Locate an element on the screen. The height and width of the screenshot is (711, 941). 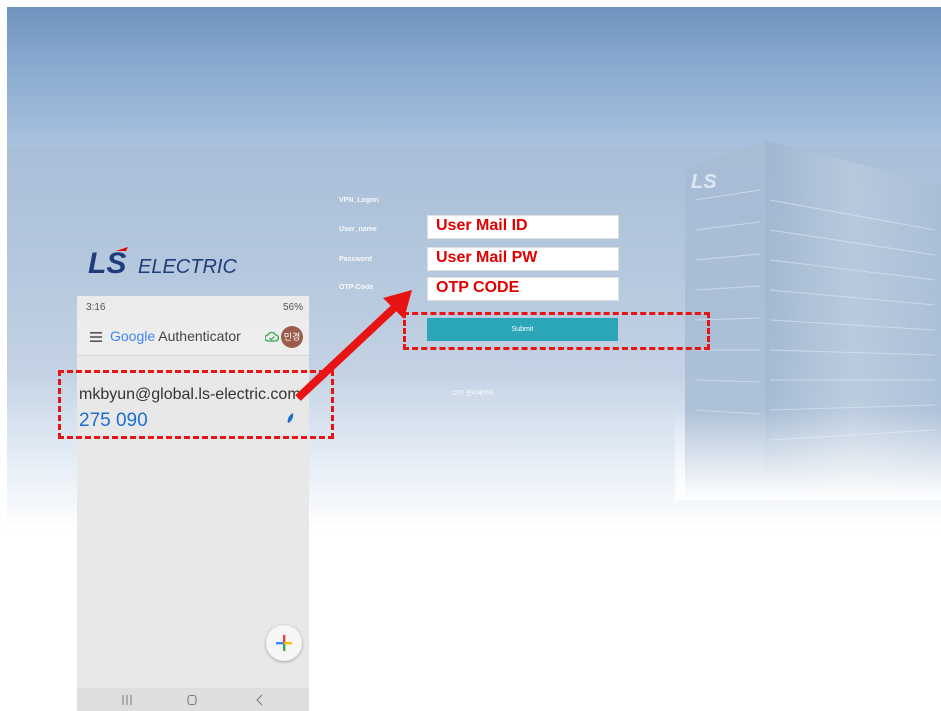
ls-electric-logo: LS ELECTRIC is located at coordinates (178, 263).